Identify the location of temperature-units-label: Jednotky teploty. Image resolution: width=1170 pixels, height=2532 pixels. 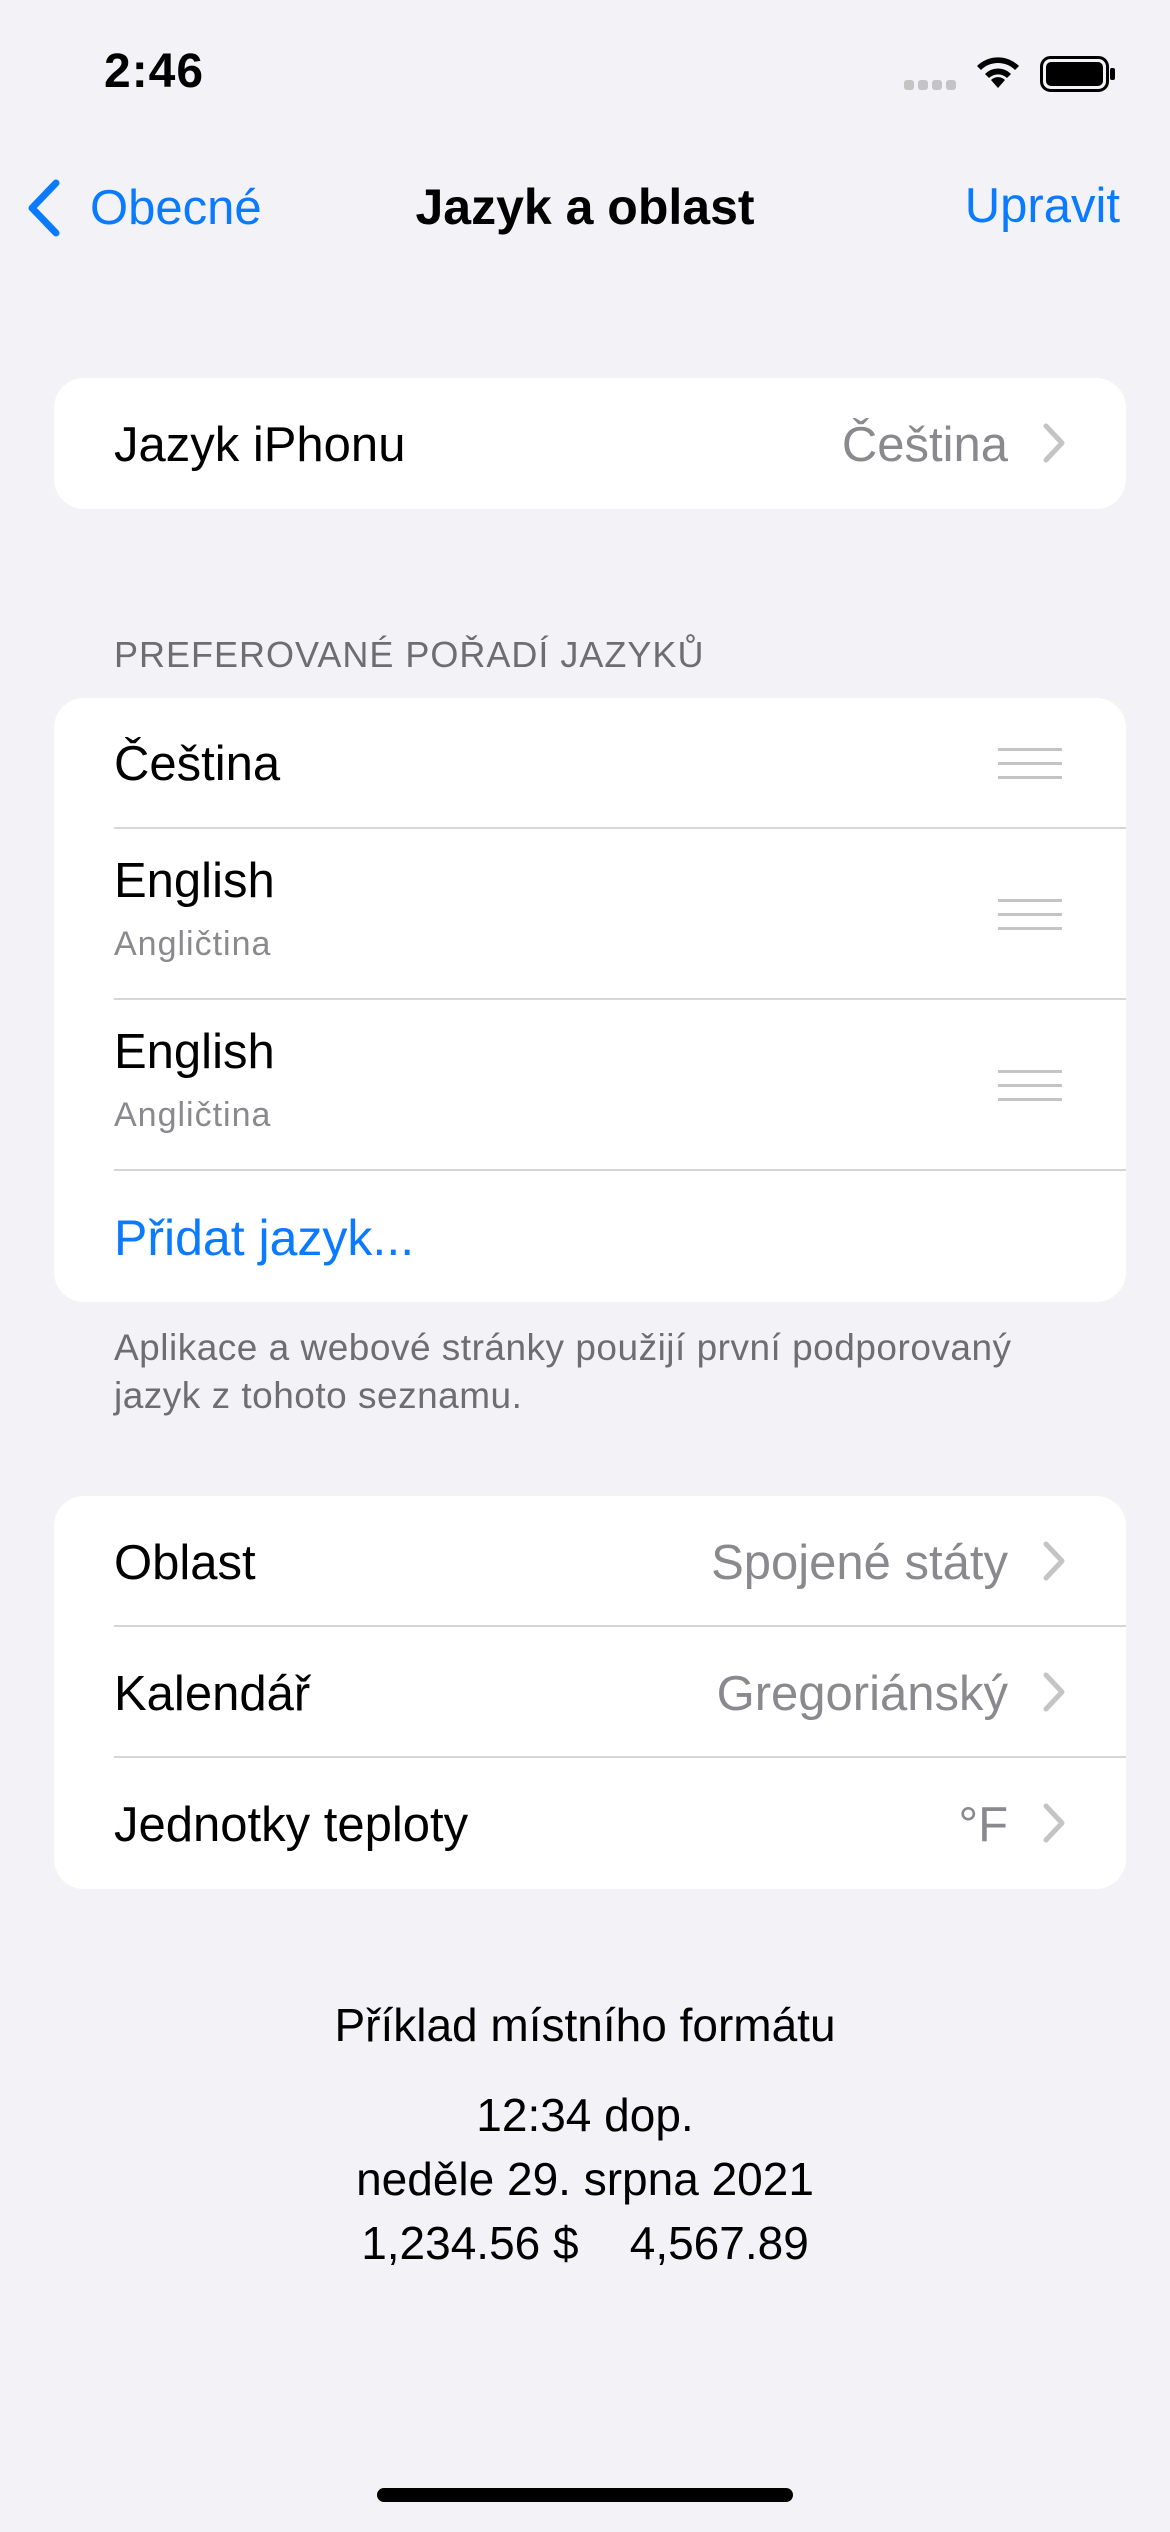
(291, 1825).